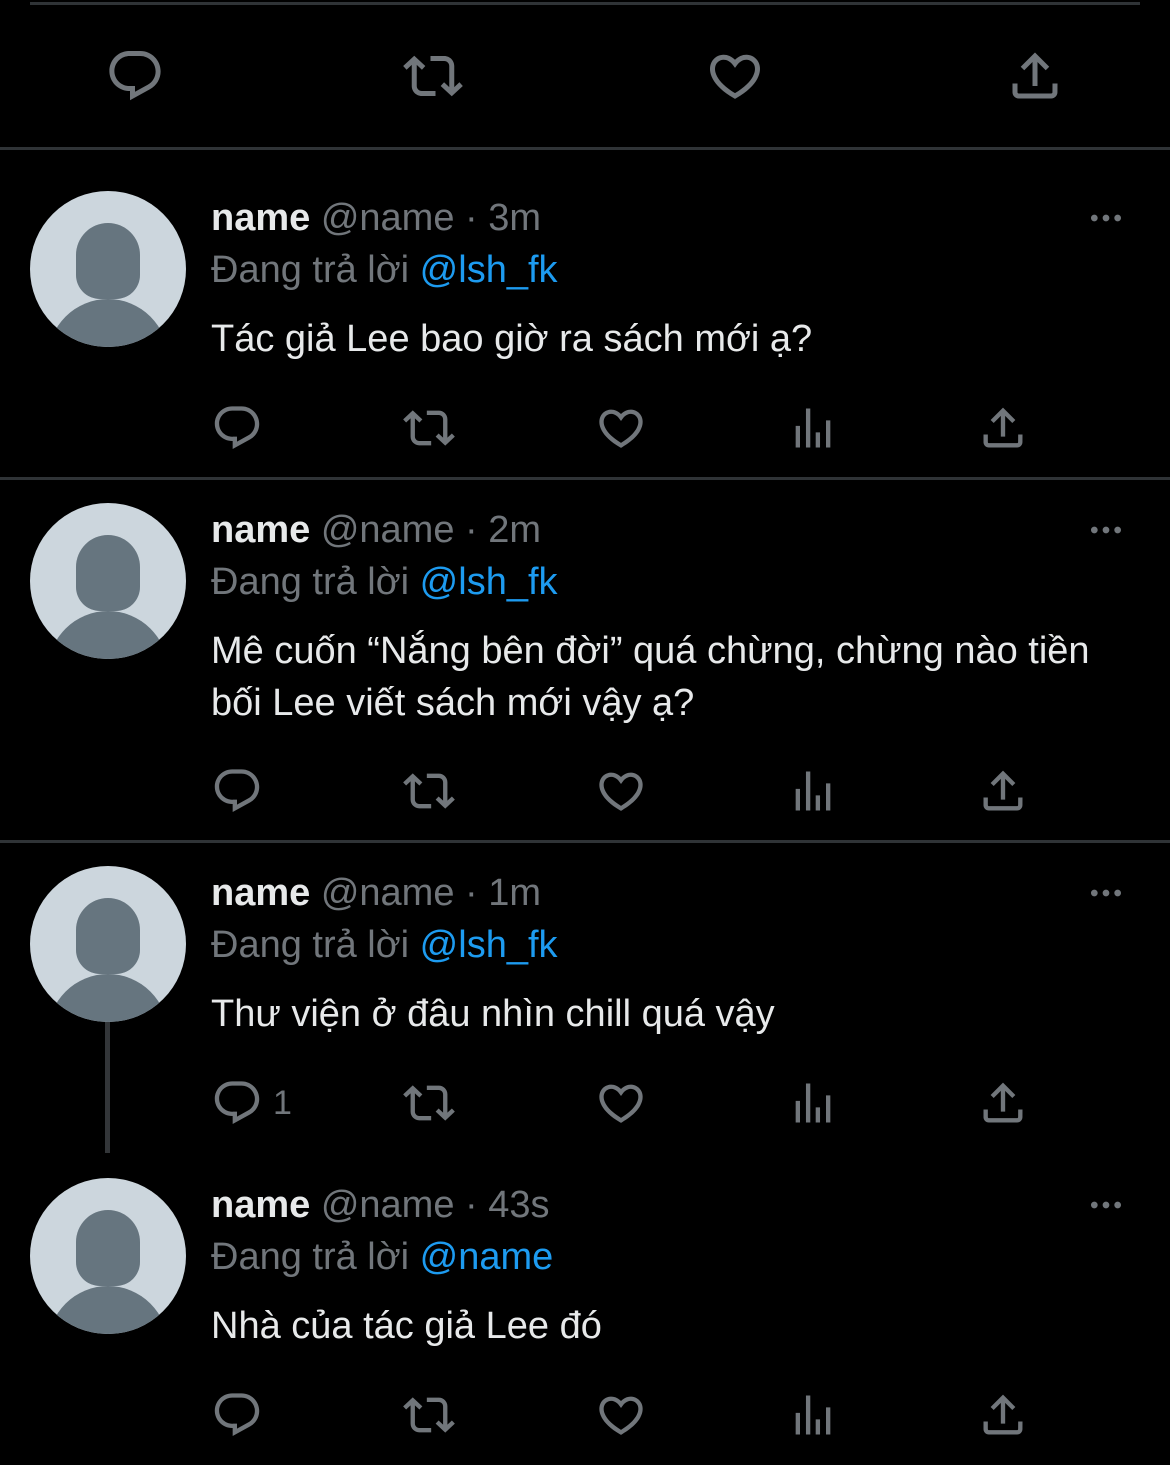 This screenshot has height=1465, width=1170. What do you see at coordinates (406, 1326) in the screenshot?
I see `tweet-text: Nhà của tác giả Lee đó` at bounding box center [406, 1326].